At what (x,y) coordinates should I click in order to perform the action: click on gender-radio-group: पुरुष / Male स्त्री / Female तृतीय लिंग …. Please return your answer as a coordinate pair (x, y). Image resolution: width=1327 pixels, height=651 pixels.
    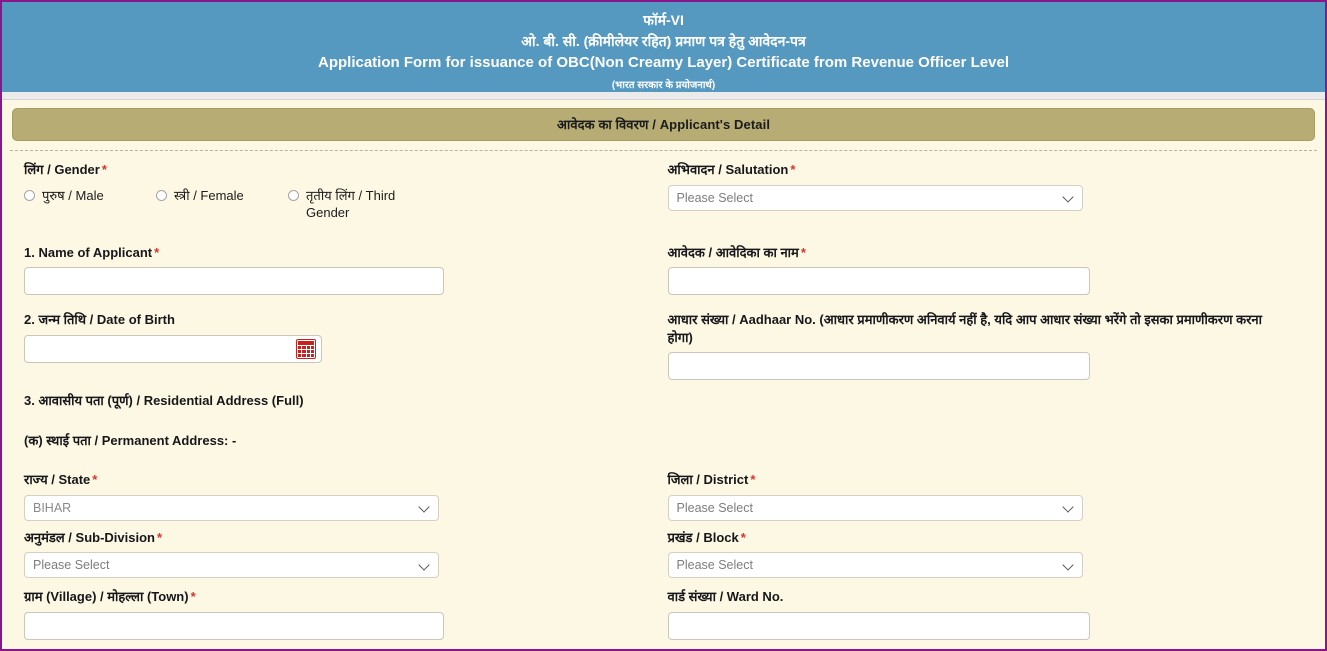
    Looking at the image, I should click on (332, 203).